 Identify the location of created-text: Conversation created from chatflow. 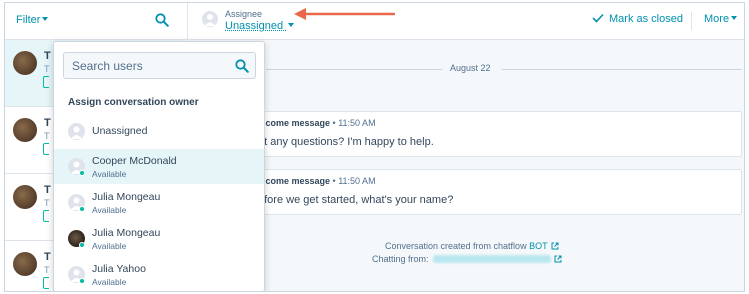
(456, 246).